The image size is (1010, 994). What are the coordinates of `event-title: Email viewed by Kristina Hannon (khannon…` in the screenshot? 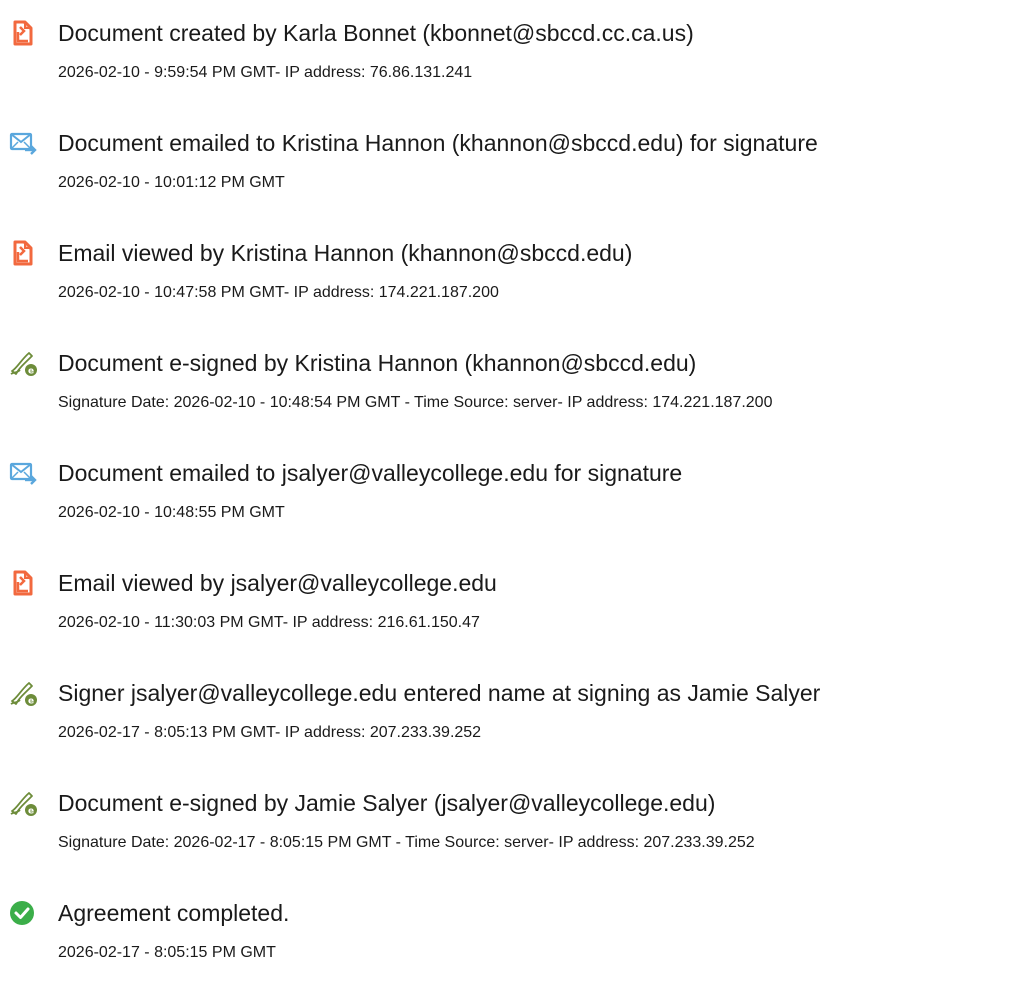 It's located at (345, 253).